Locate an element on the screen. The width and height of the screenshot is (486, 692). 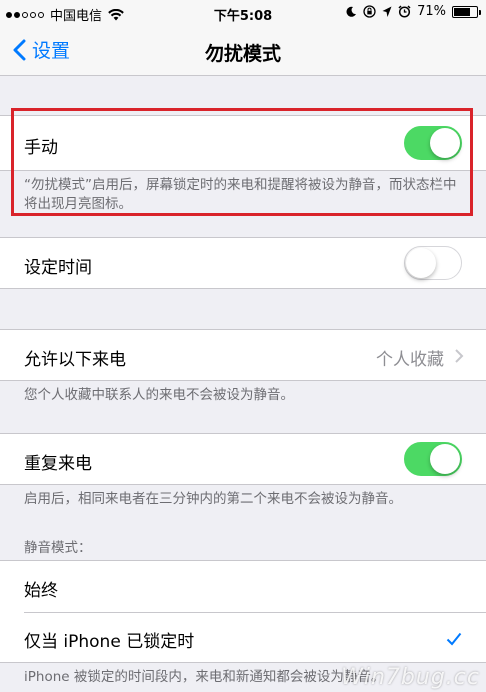
chevron-right-icon is located at coordinates (459, 356).